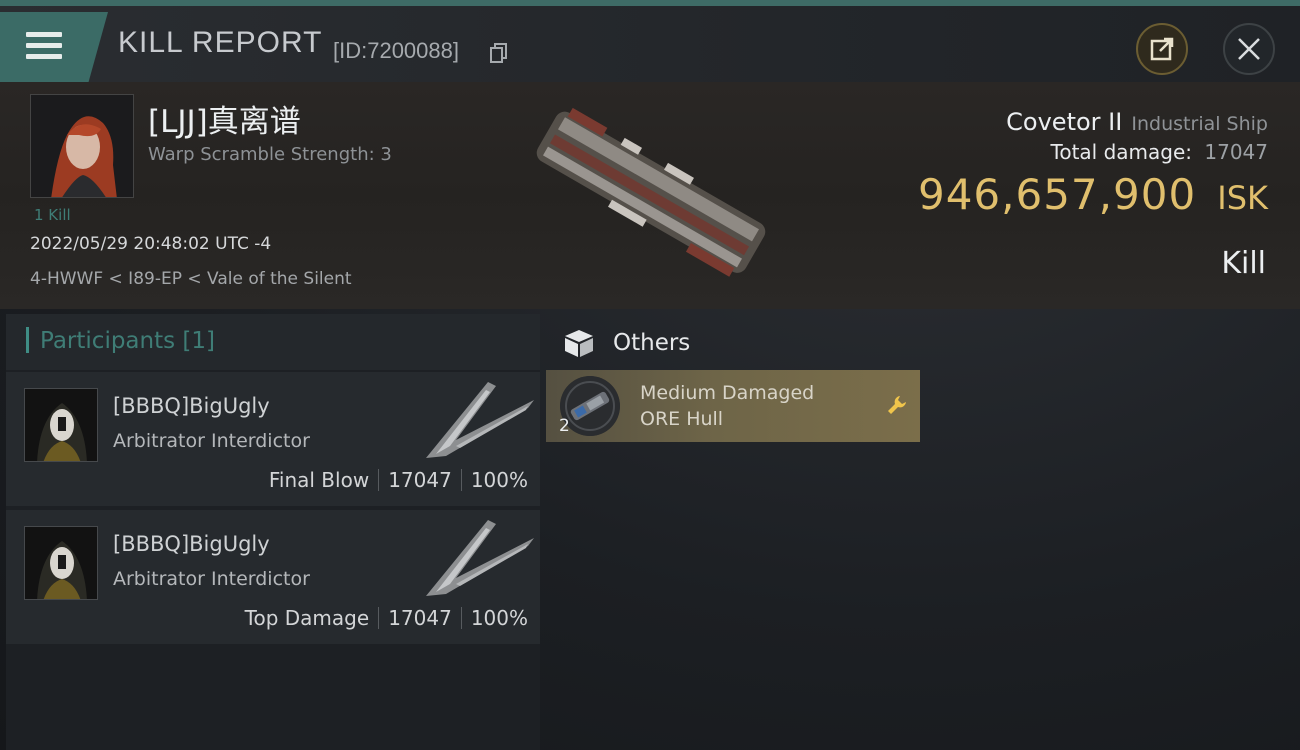 This screenshot has width=1300, height=750. What do you see at coordinates (127, 341) in the screenshot?
I see `participants-title: Participants [1]` at bounding box center [127, 341].